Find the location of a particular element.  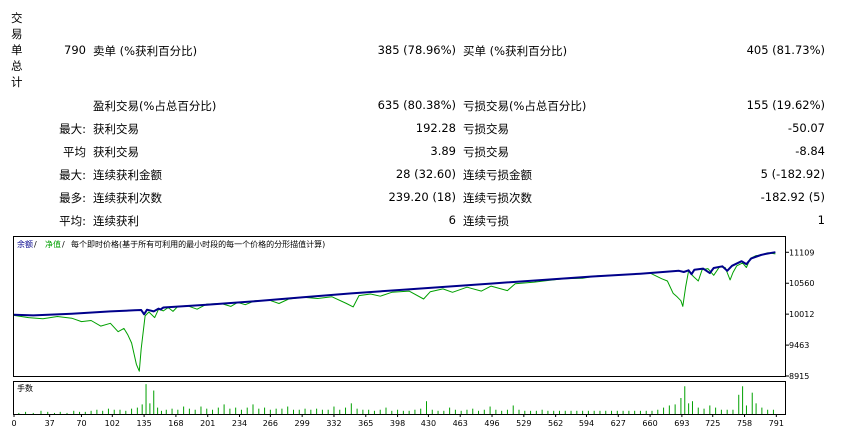

x-tick-label: 430 is located at coordinates (428, 423).